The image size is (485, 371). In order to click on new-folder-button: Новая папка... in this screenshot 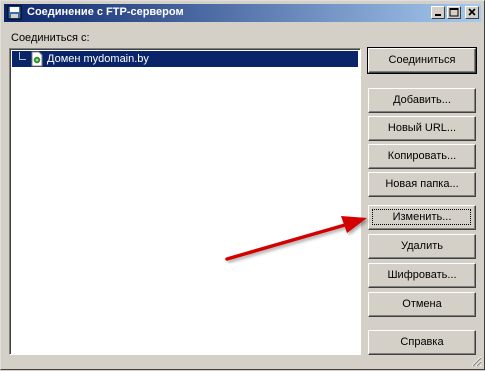, I will do `click(422, 184)`.